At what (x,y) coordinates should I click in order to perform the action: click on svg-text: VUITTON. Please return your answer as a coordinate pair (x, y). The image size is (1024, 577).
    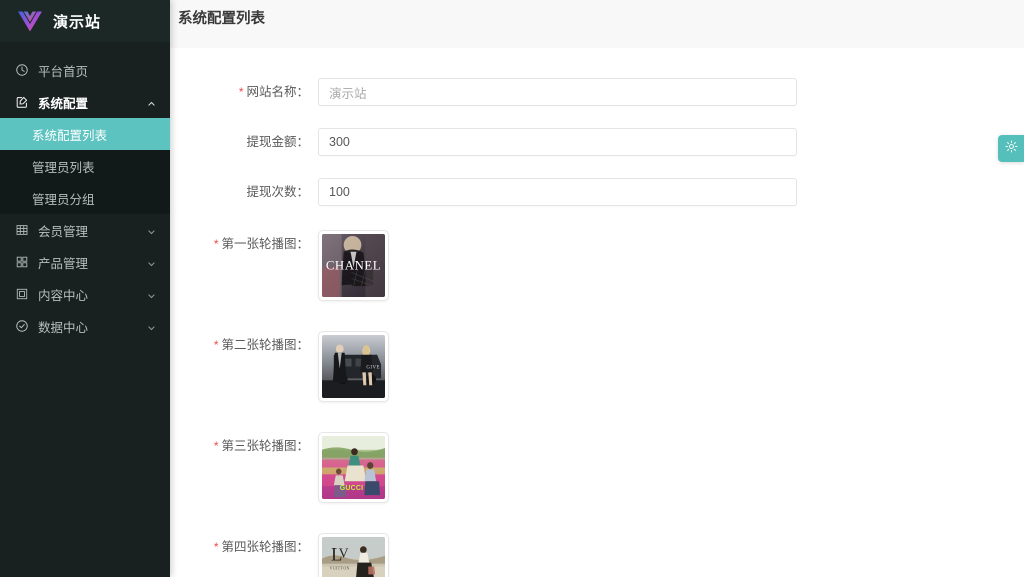
    Looking at the image, I should click on (340, 567).